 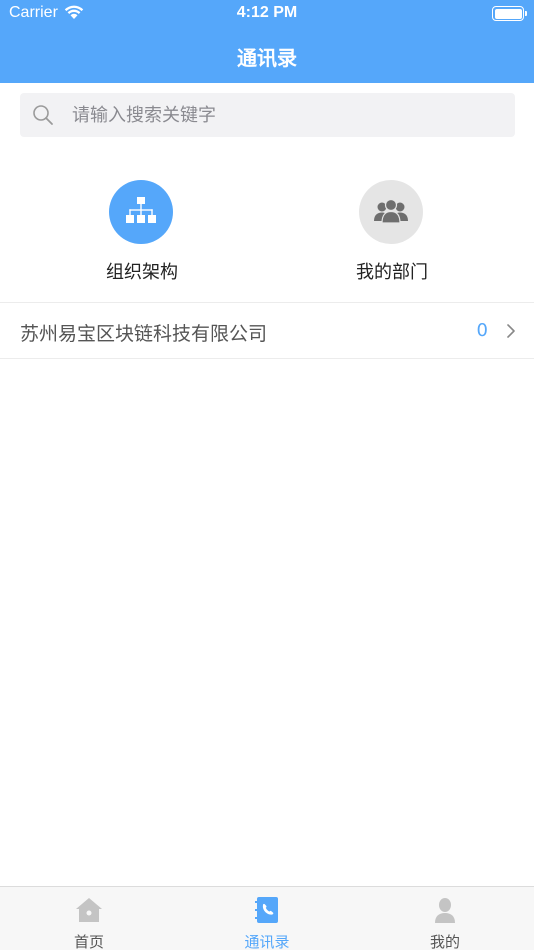 I want to click on page-title: 通讯录, so click(x=267, y=58).